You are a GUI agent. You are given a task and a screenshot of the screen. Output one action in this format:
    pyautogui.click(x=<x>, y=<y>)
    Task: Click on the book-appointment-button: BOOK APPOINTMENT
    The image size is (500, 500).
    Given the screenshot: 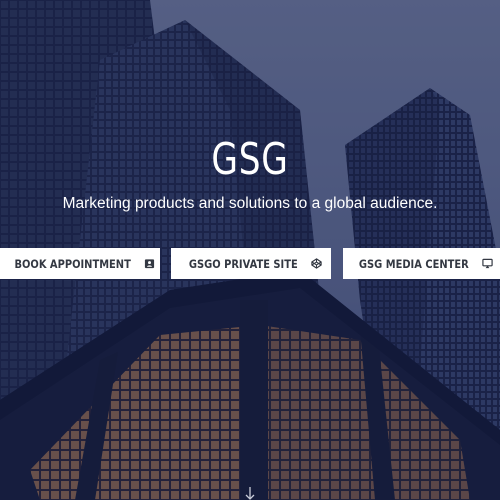 What is the action you would take?
    pyautogui.click(x=80, y=263)
    